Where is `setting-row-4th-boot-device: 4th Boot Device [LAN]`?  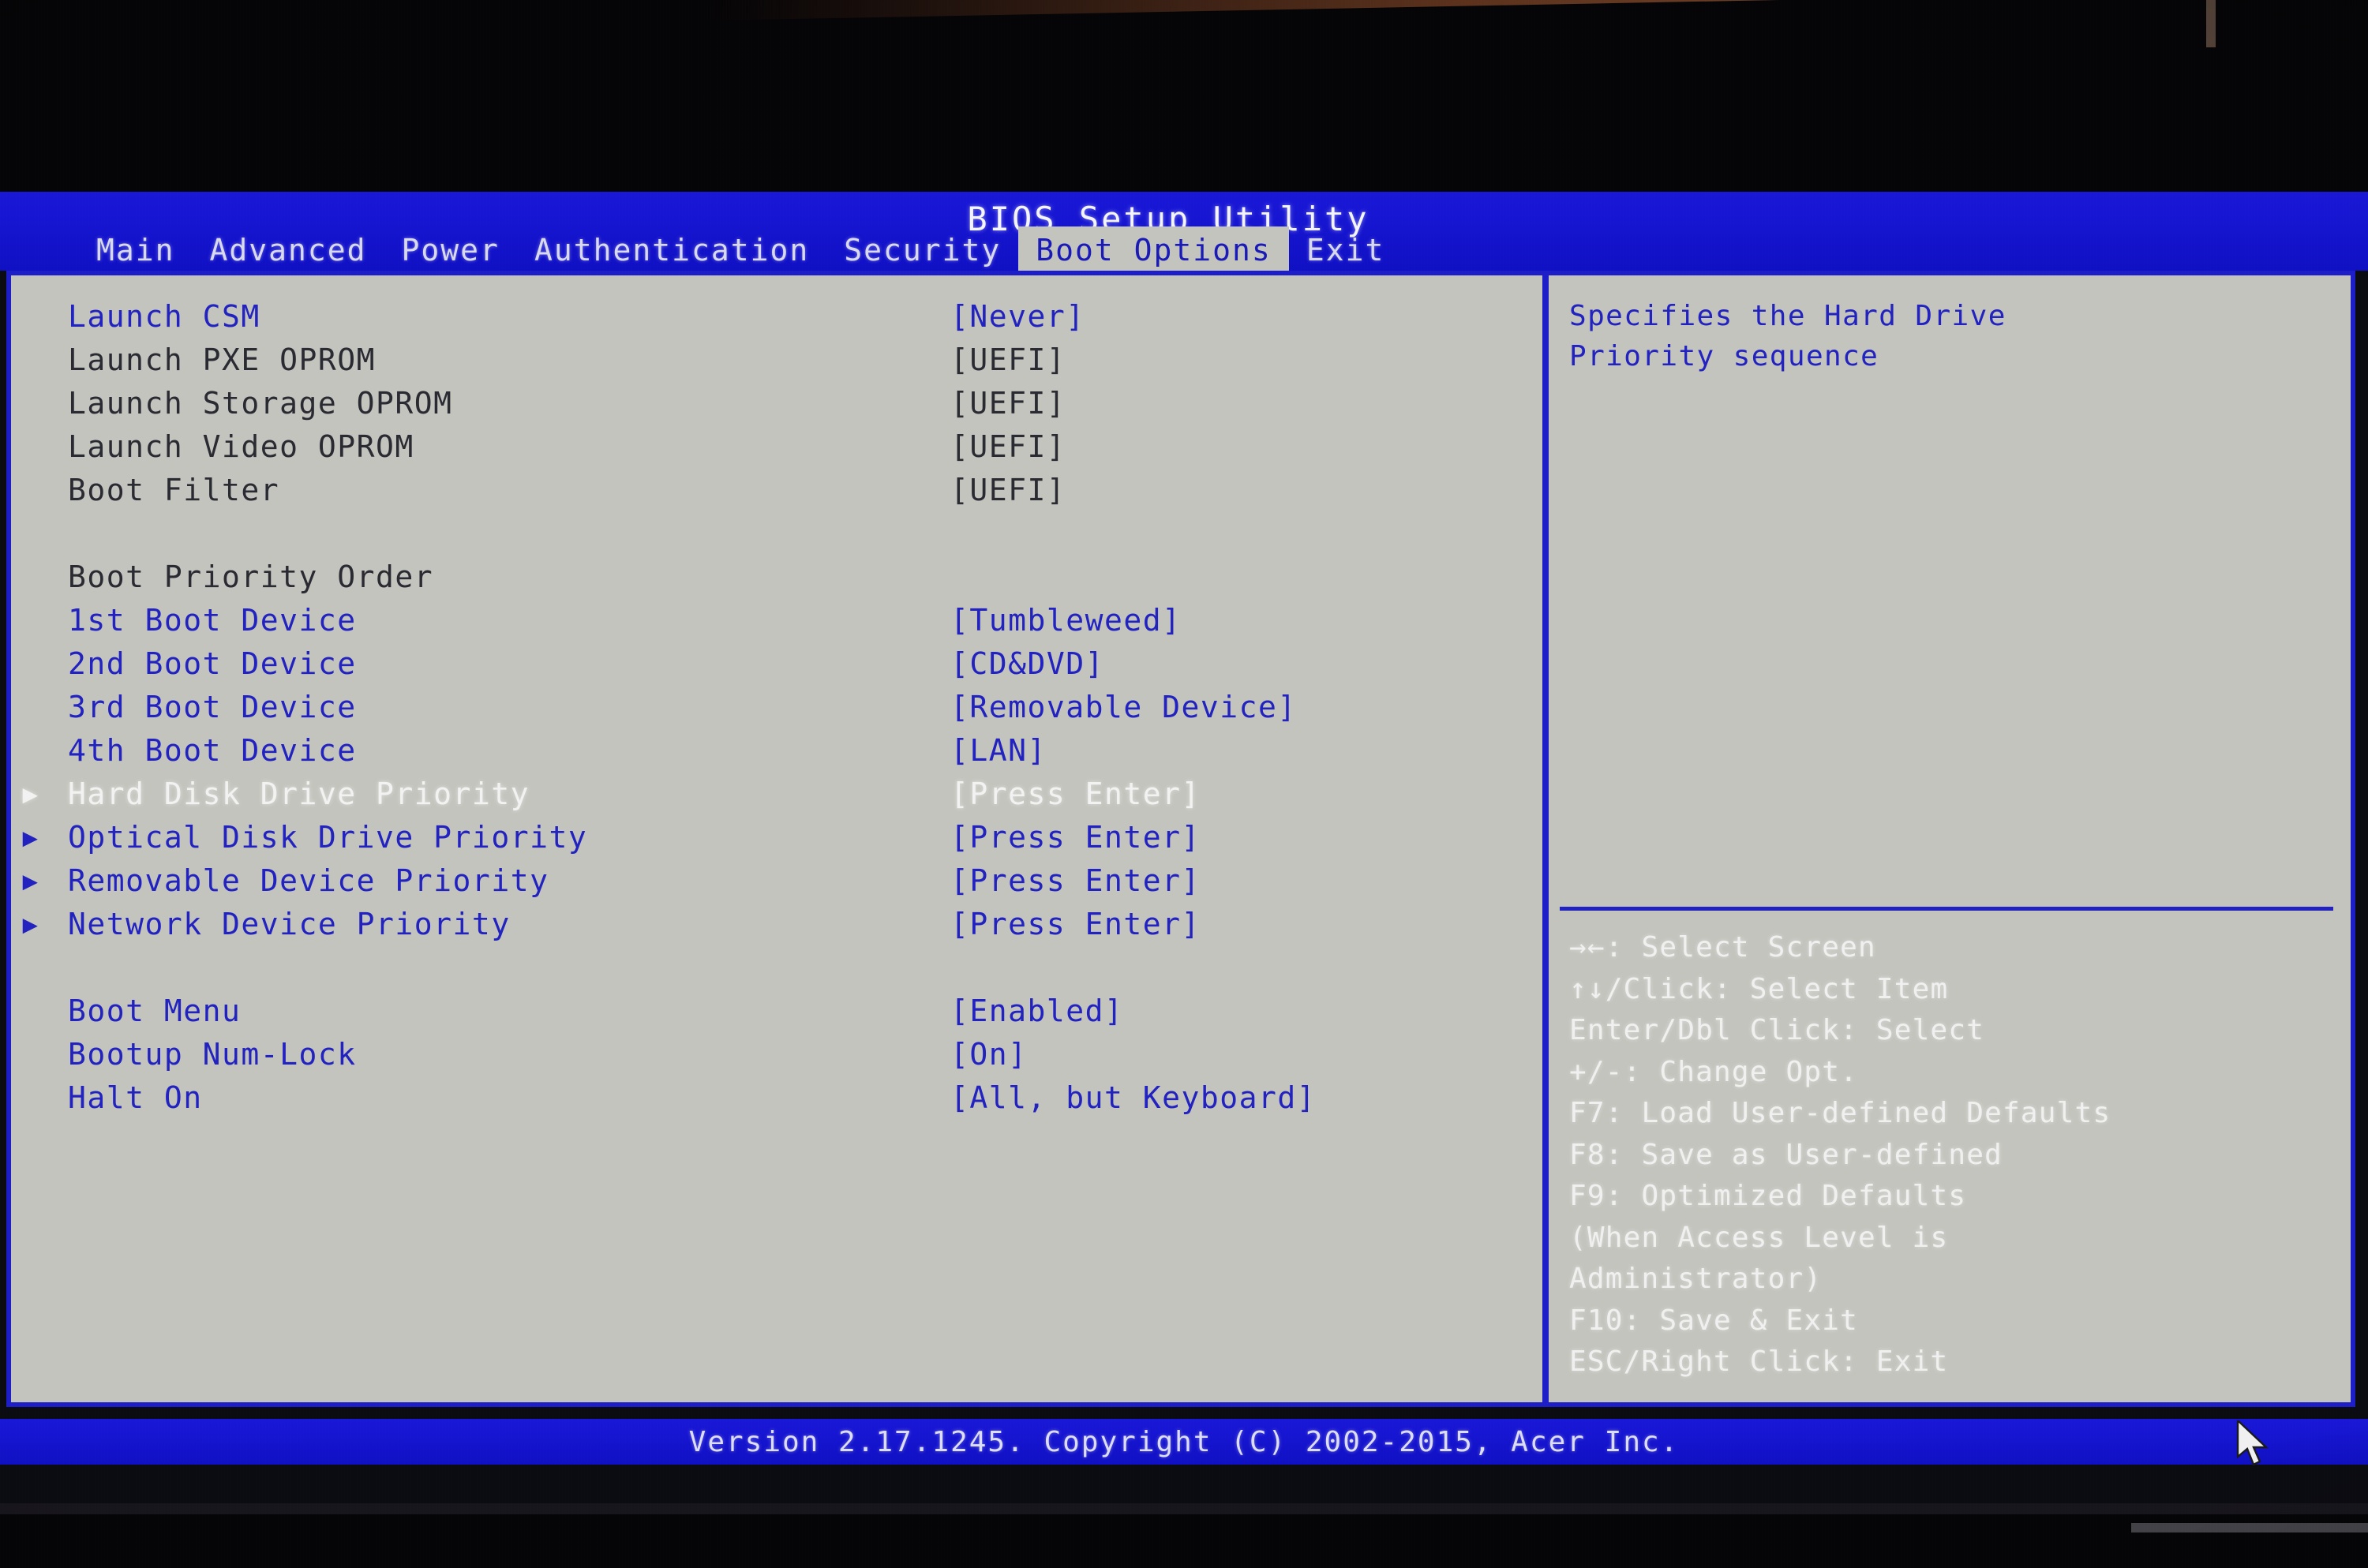
setting-row-4th-boot-device: 4th Boot Device [LAN] is located at coordinates (776, 750).